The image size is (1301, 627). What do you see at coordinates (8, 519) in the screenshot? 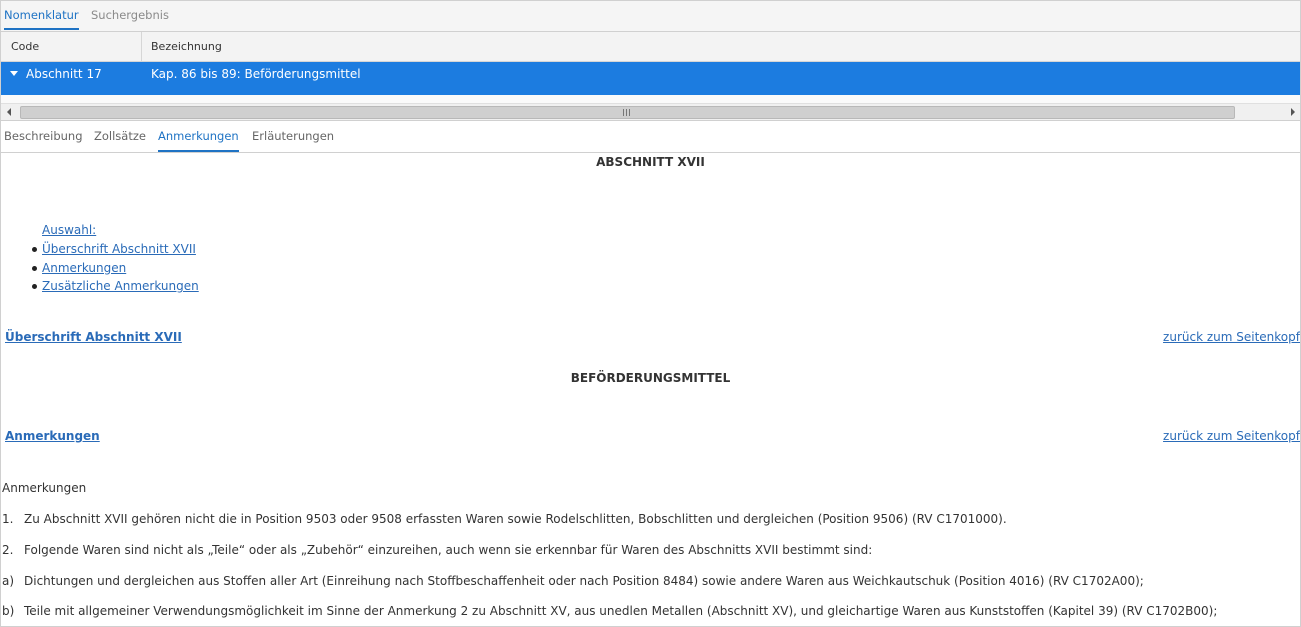
I see `note-number: 1.` at bounding box center [8, 519].